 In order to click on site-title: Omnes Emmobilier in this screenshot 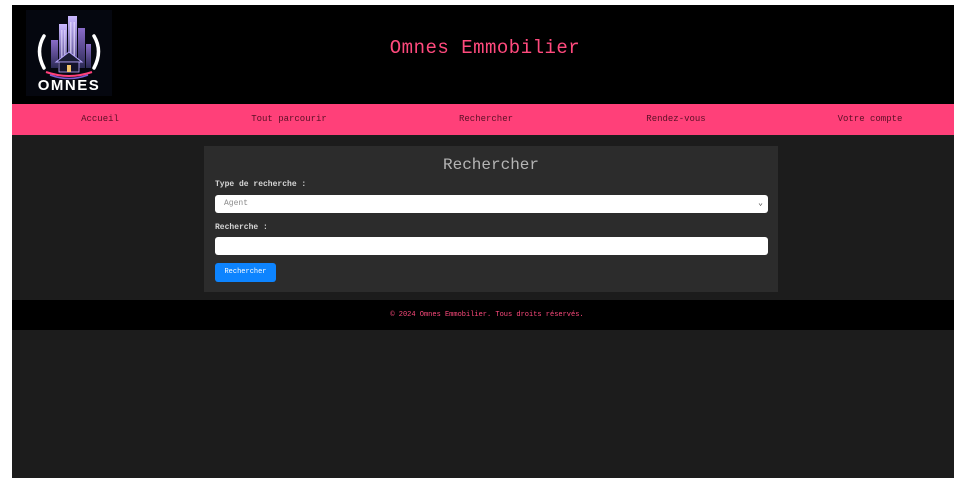, I will do `click(485, 48)`.